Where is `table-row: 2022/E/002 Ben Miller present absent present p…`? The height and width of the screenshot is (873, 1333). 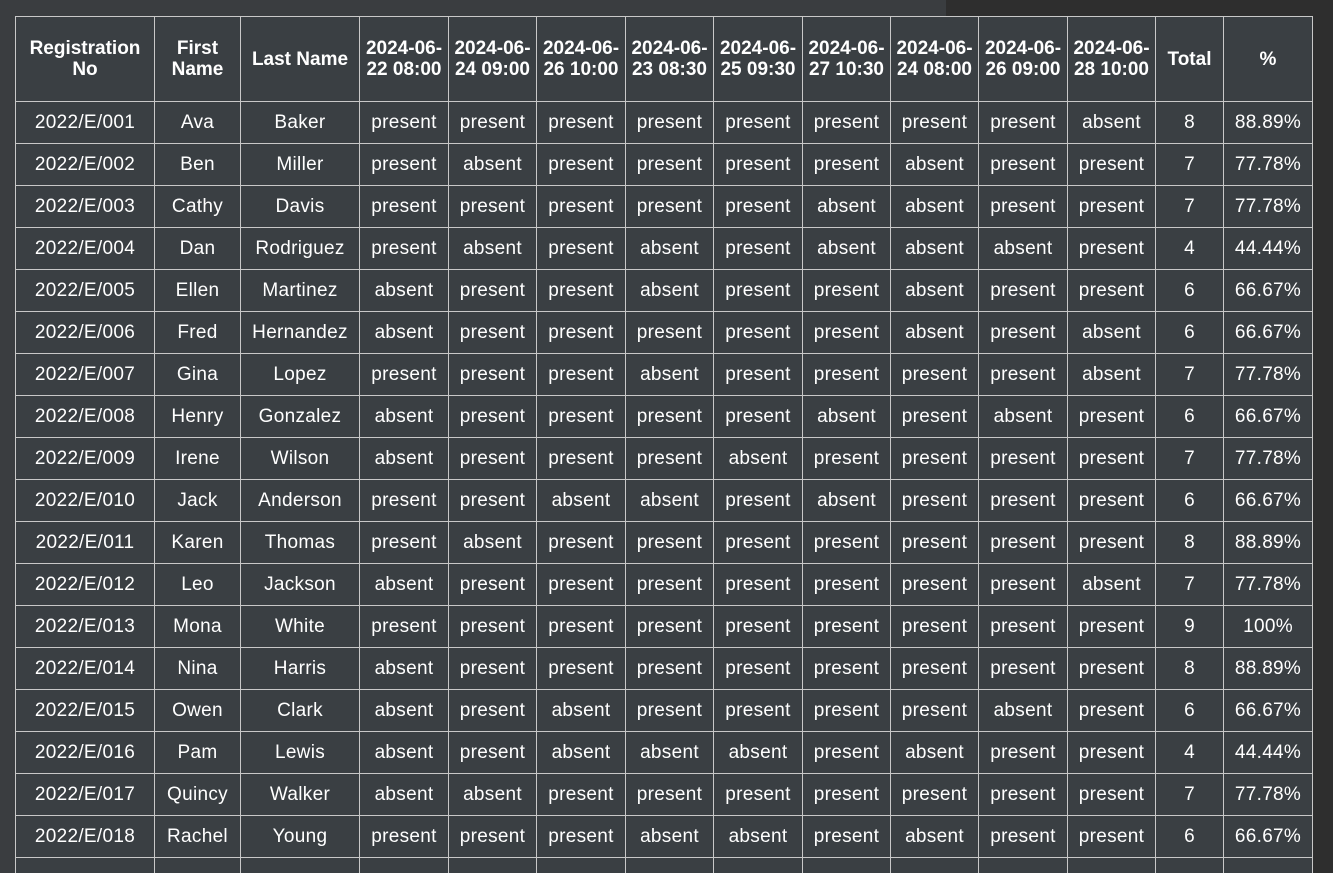 table-row: 2022/E/002 Ben Miller present absent present p… is located at coordinates (664, 164).